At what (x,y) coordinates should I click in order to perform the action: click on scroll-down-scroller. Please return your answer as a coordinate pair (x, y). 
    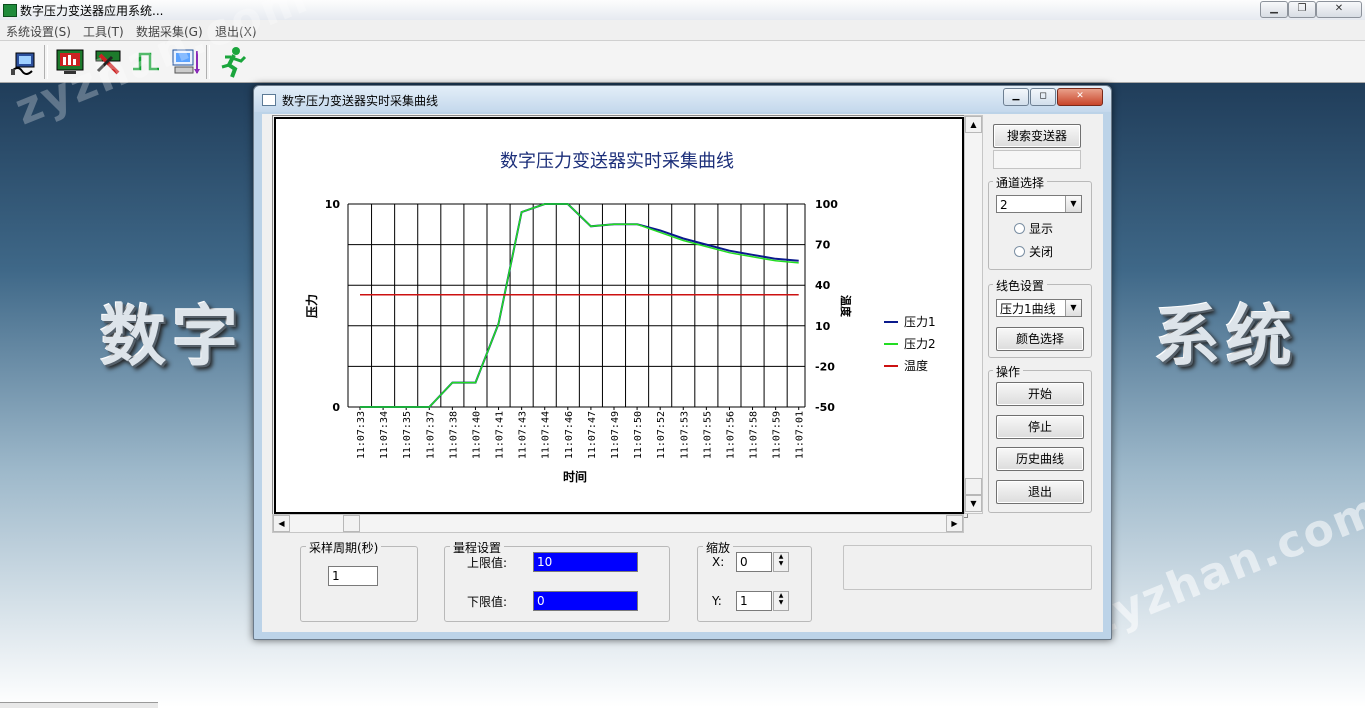
    Looking at the image, I should click on (973, 486).